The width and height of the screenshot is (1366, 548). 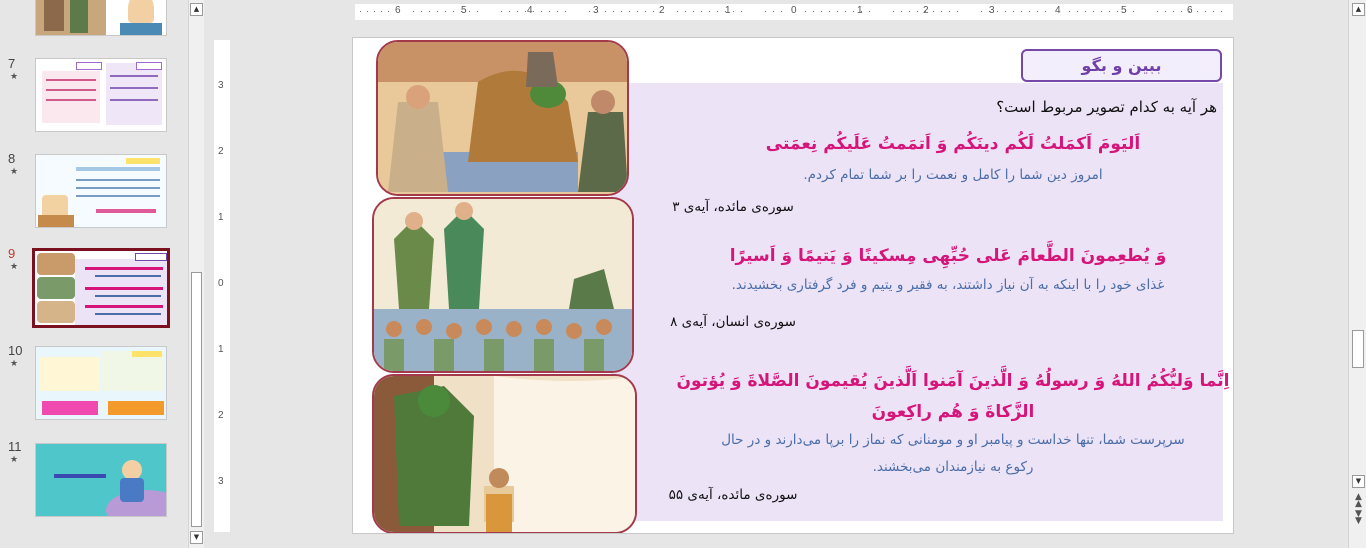 I want to click on horizontal-ruler: 6 5 4 3 2 1 0 1 2 3 4 5 6, so click(x=794, y=12).